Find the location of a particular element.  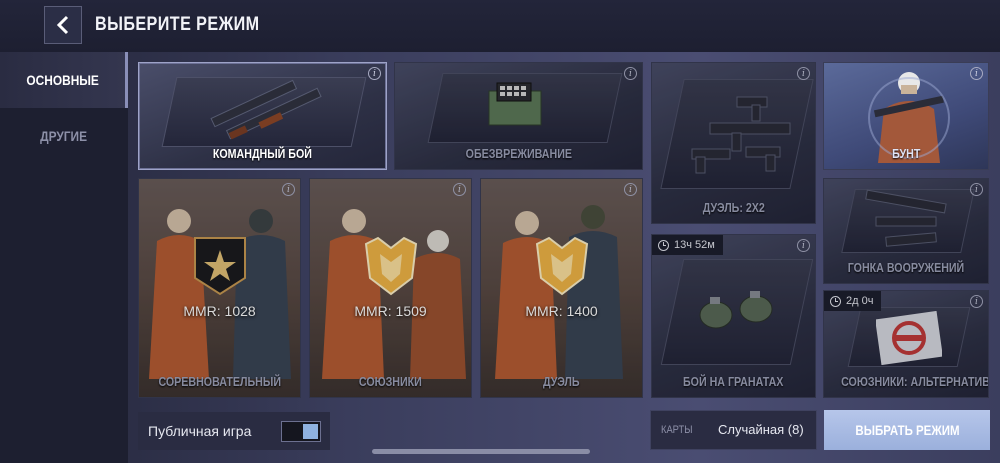

mode-label: ДУЭЛЬ is located at coordinates (561, 381).